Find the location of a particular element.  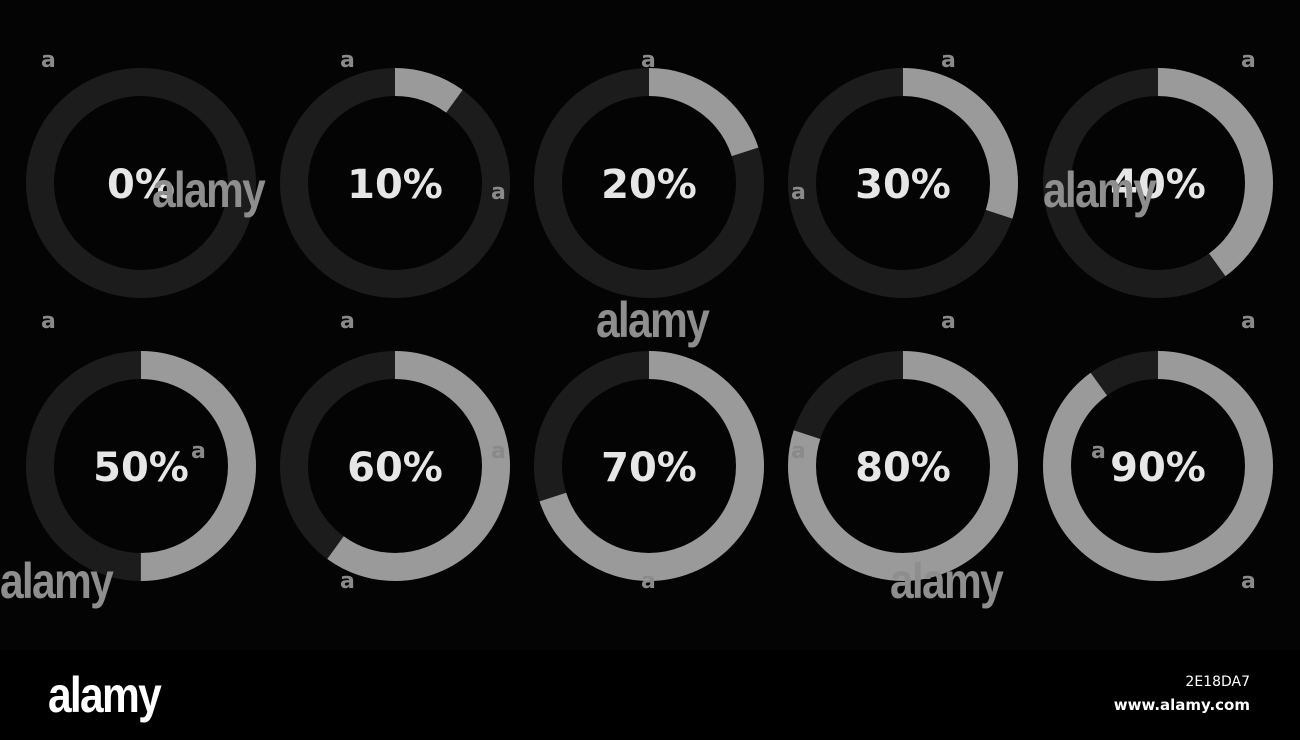

site-url: www.alamy.com is located at coordinates (1181, 705).